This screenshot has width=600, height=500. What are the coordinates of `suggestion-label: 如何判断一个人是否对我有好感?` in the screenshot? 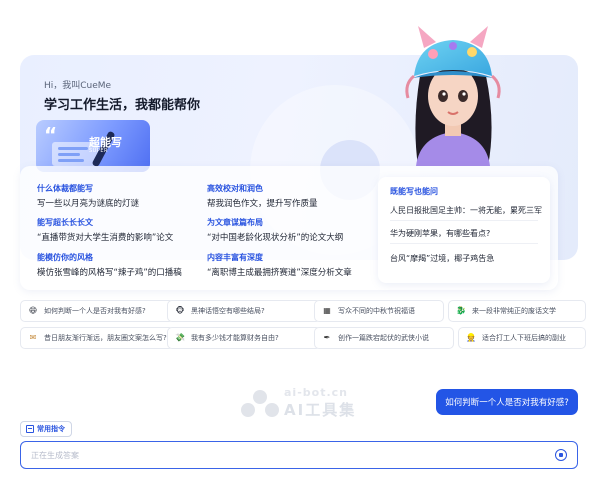 It's located at (95, 311).